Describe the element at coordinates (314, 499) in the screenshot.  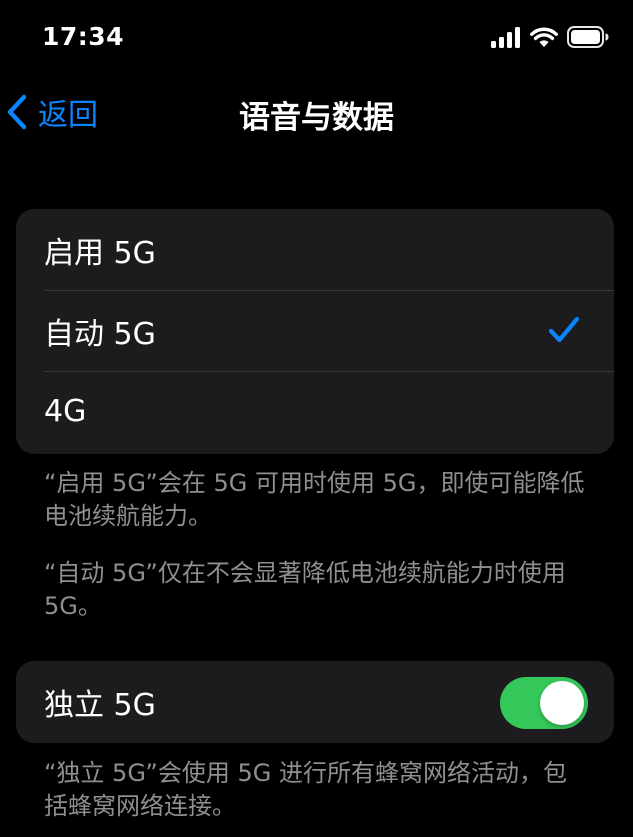
I see `enable-5g-note: “启用 5G”会在 5G 可用时使用 5G，即使可能降低电池续航能力。` at that location.